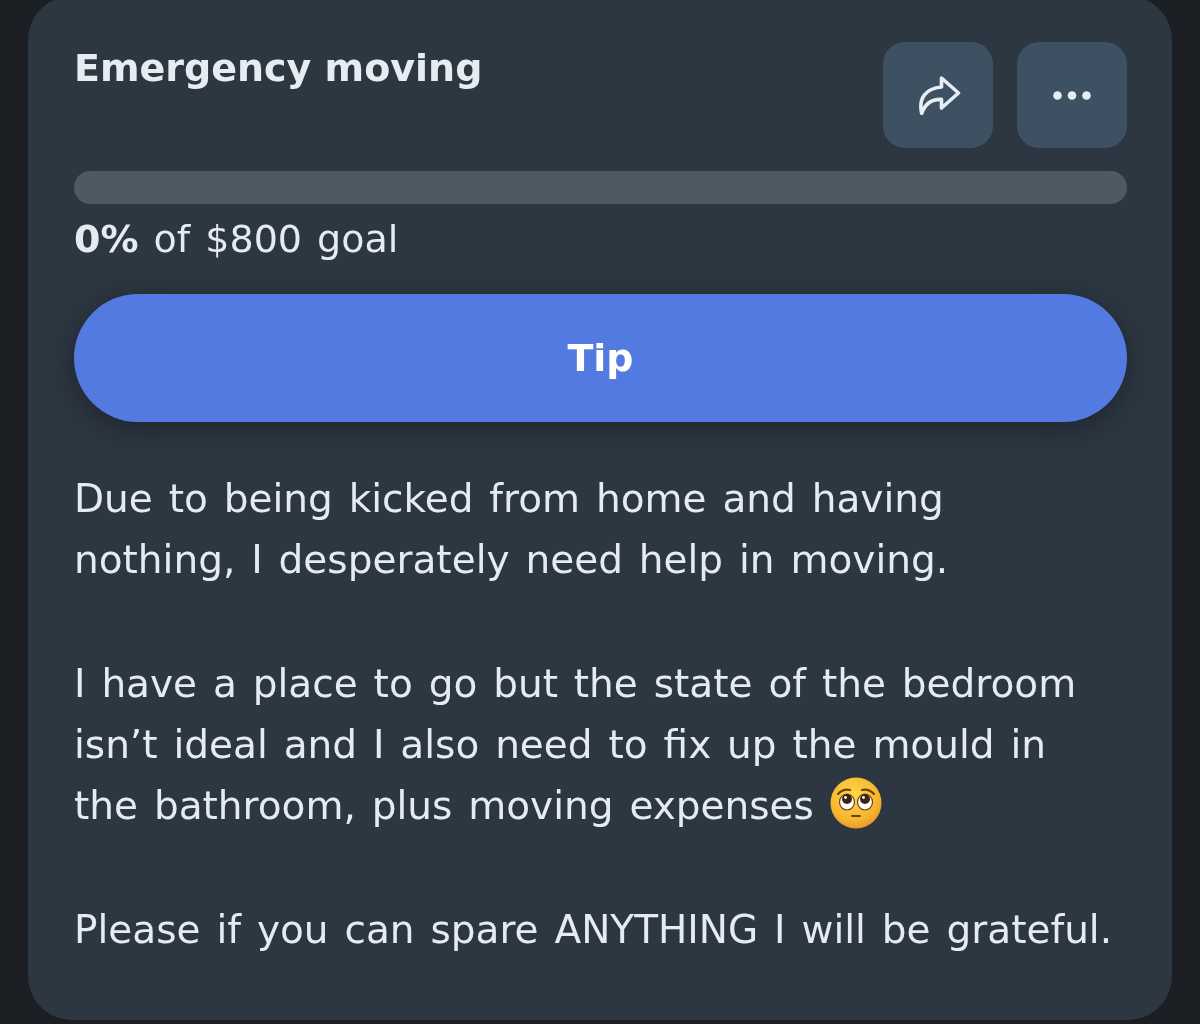  I want to click on campaign-title: Emergency moving, so click(278, 68).